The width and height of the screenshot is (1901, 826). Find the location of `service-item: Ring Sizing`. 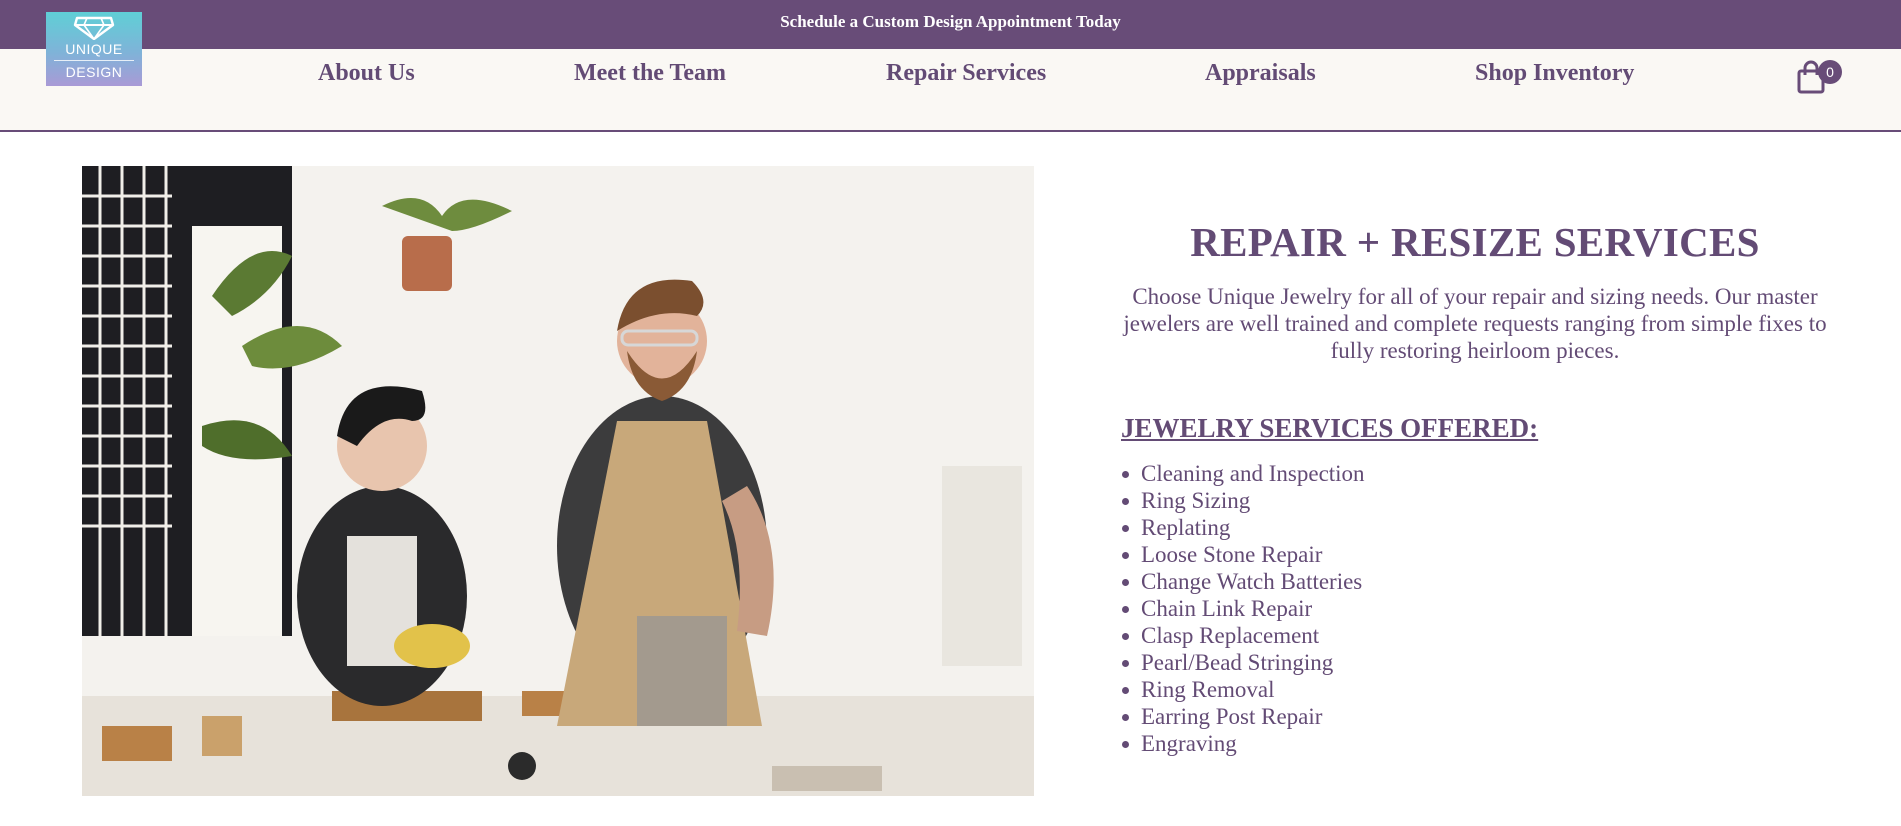

service-item: Ring Sizing is located at coordinates (1243, 500).